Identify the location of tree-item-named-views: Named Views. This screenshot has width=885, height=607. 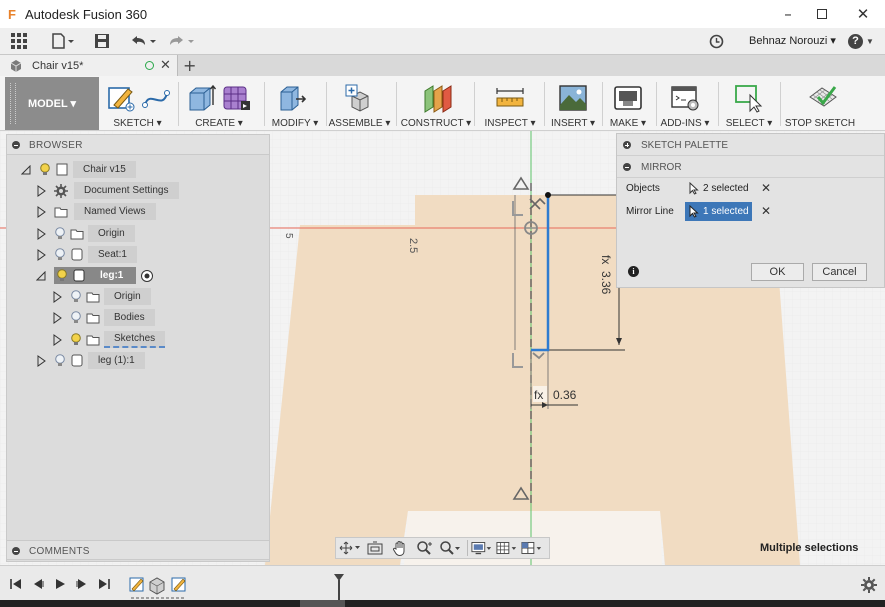
(96, 211).